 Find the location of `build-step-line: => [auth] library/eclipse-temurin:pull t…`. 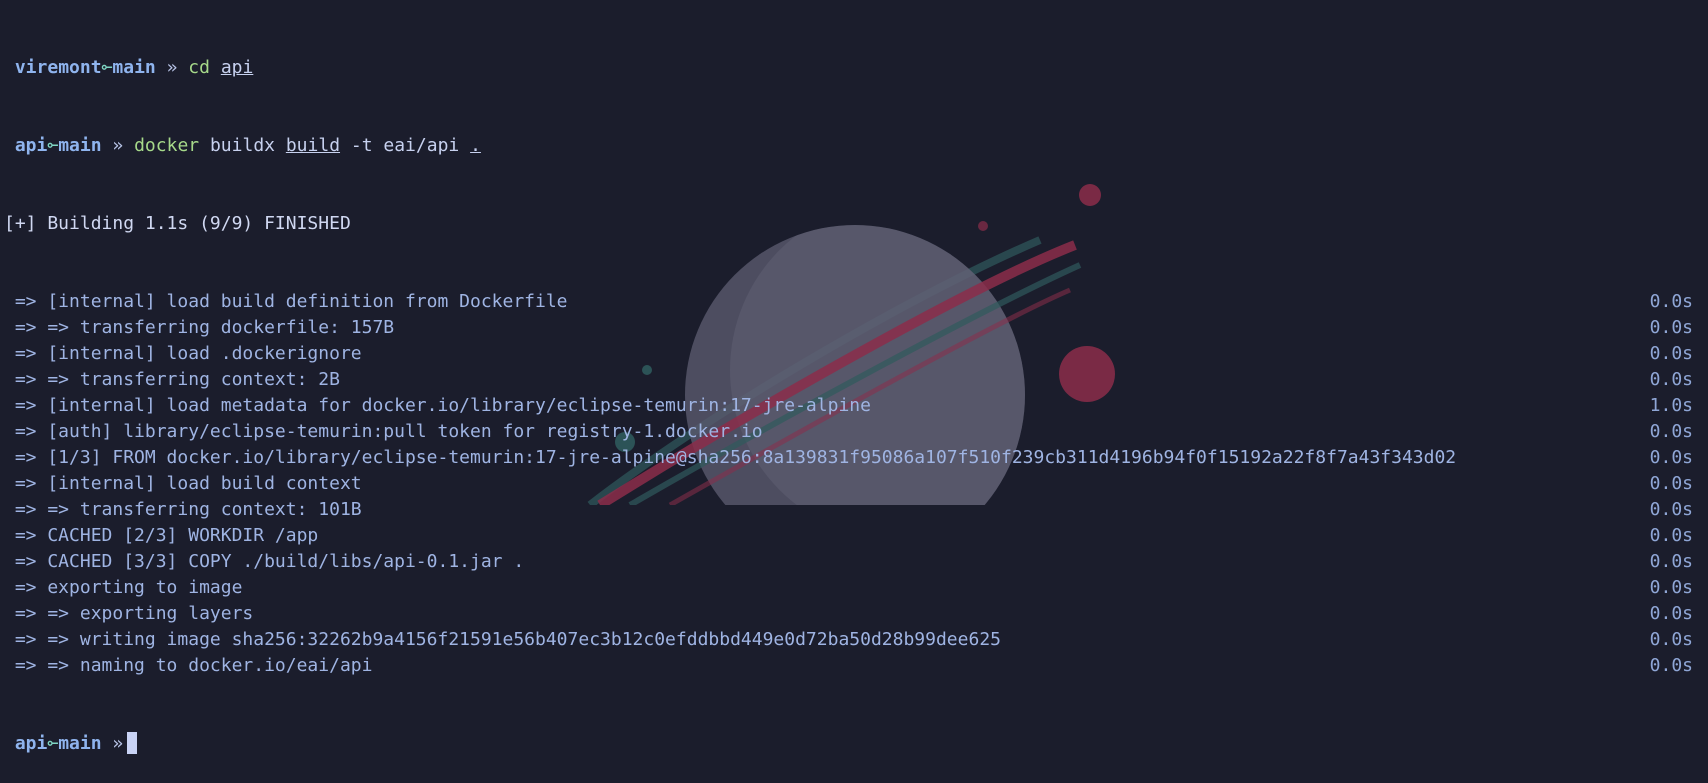

build-step-line: => [auth] library/eclipse-temurin:pull t… is located at coordinates (854, 432).